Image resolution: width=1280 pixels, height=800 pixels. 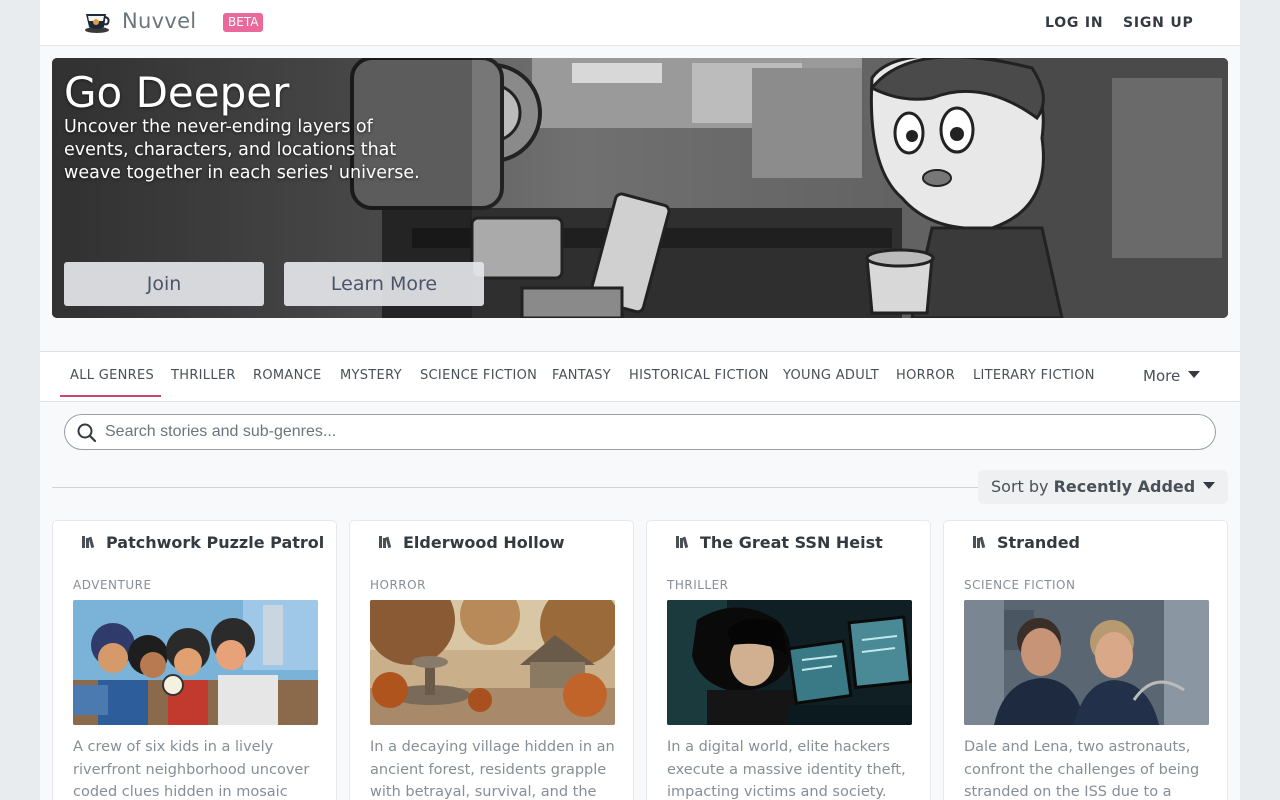 I want to click on tab-science-fiction: SCIENCE FICTION, so click(x=478, y=375).